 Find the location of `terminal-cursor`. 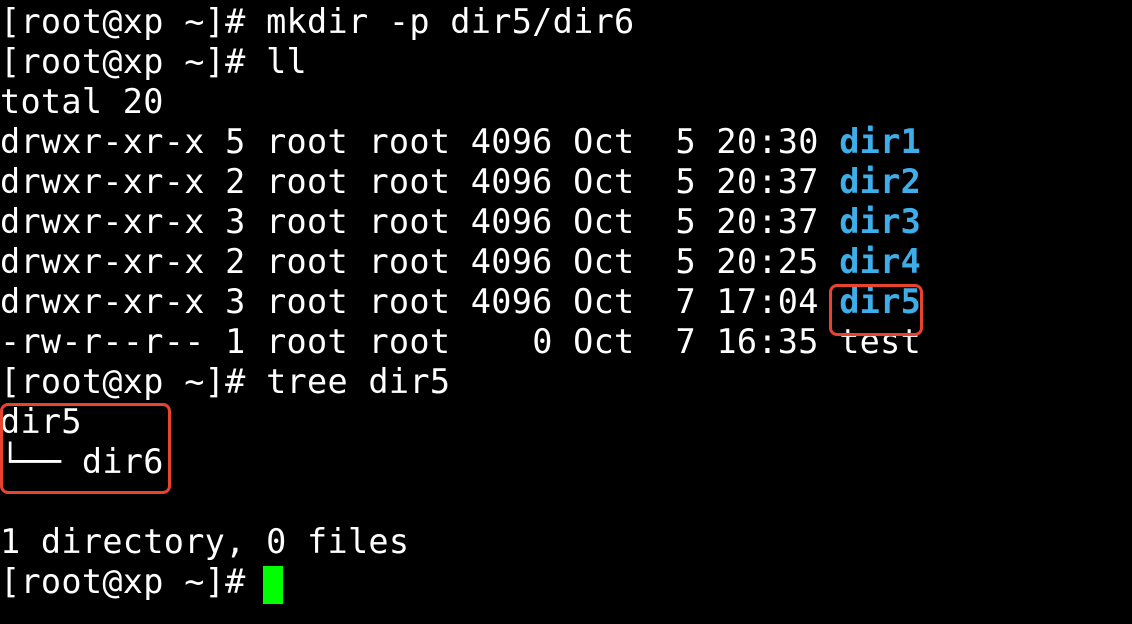

terminal-cursor is located at coordinates (273, 585).